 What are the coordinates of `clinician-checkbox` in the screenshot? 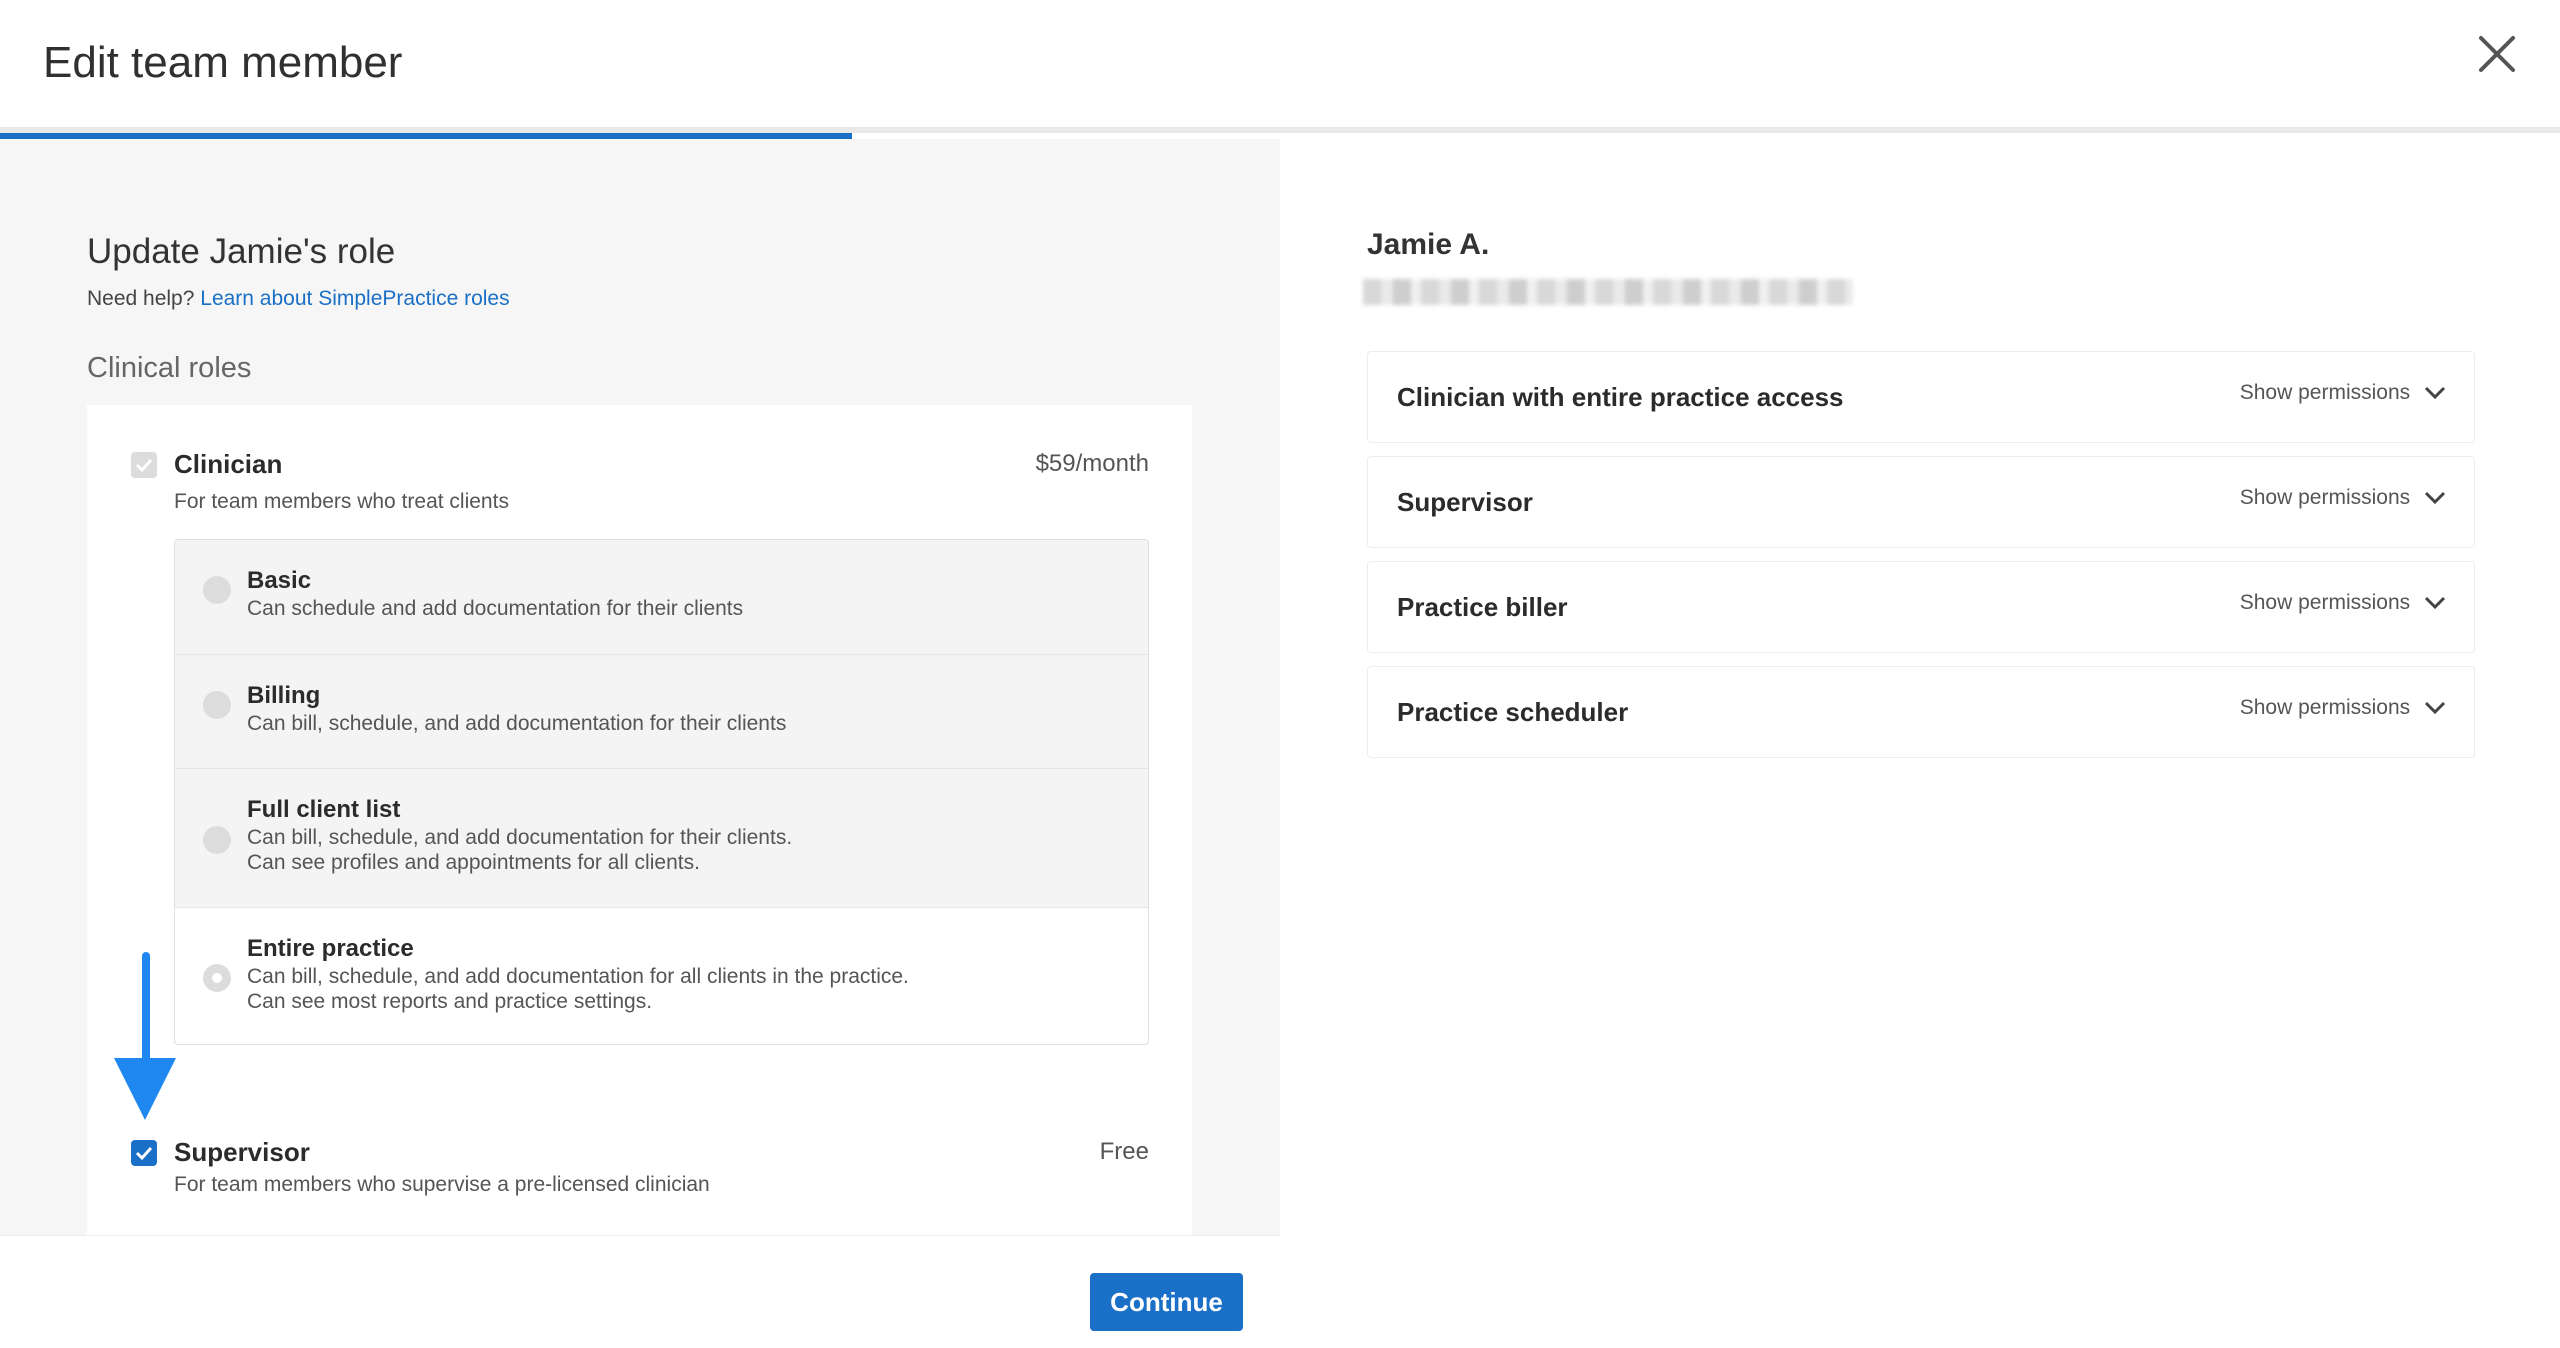 It's located at (144, 465).